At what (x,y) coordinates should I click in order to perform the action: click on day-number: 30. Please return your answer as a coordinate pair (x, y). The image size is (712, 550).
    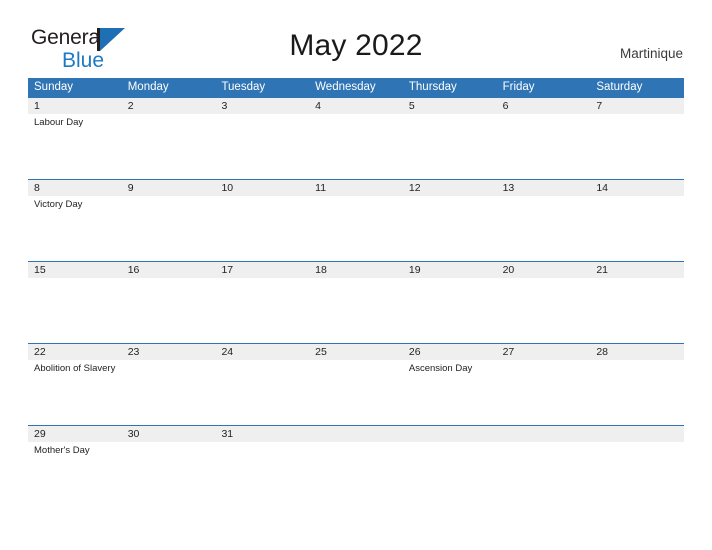
    Looking at the image, I should click on (169, 434).